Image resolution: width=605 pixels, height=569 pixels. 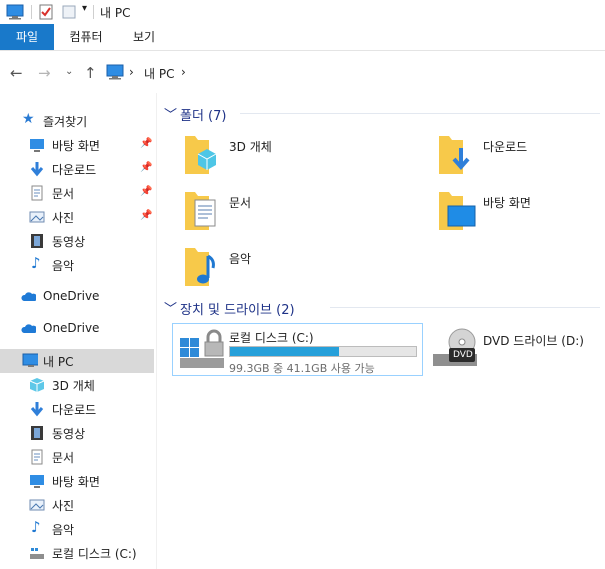 What do you see at coordinates (16, 73) in the screenshot?
I see `back-arrow-icon: ←` at bounding box center [16, 73].